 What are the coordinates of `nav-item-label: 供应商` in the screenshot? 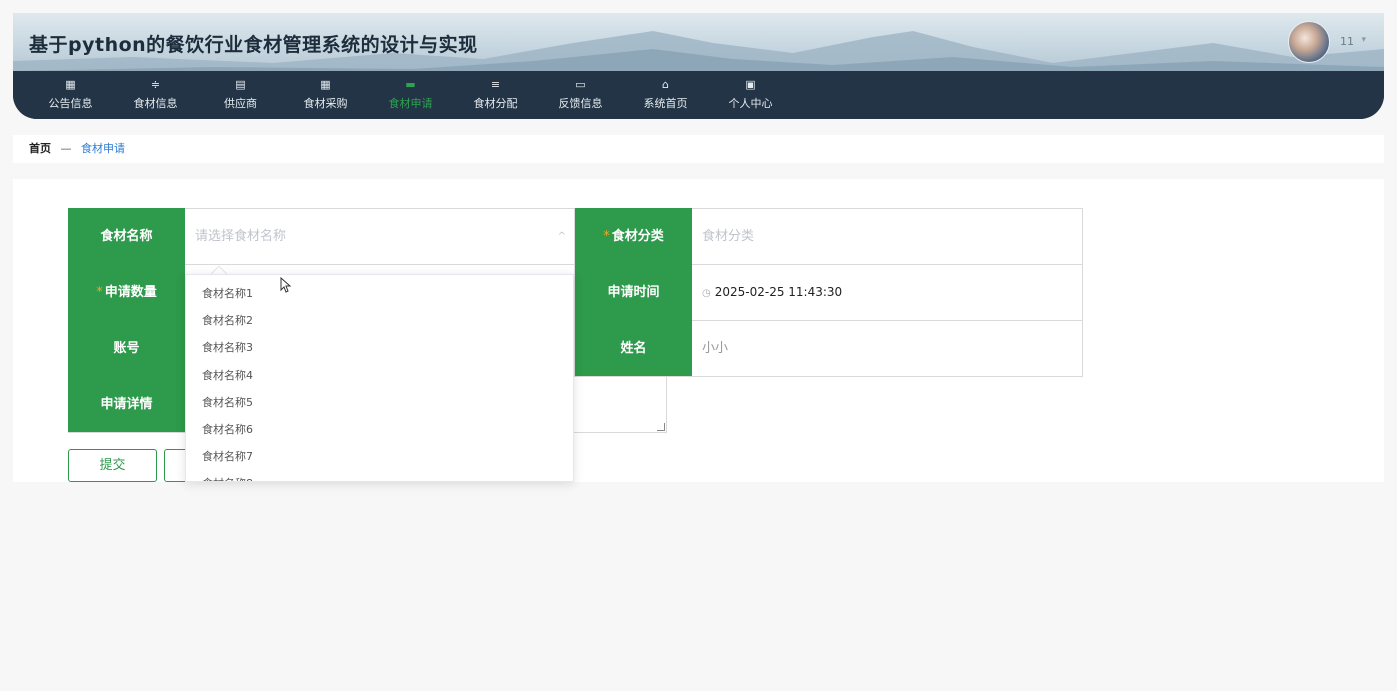 It's located at (240, 103).